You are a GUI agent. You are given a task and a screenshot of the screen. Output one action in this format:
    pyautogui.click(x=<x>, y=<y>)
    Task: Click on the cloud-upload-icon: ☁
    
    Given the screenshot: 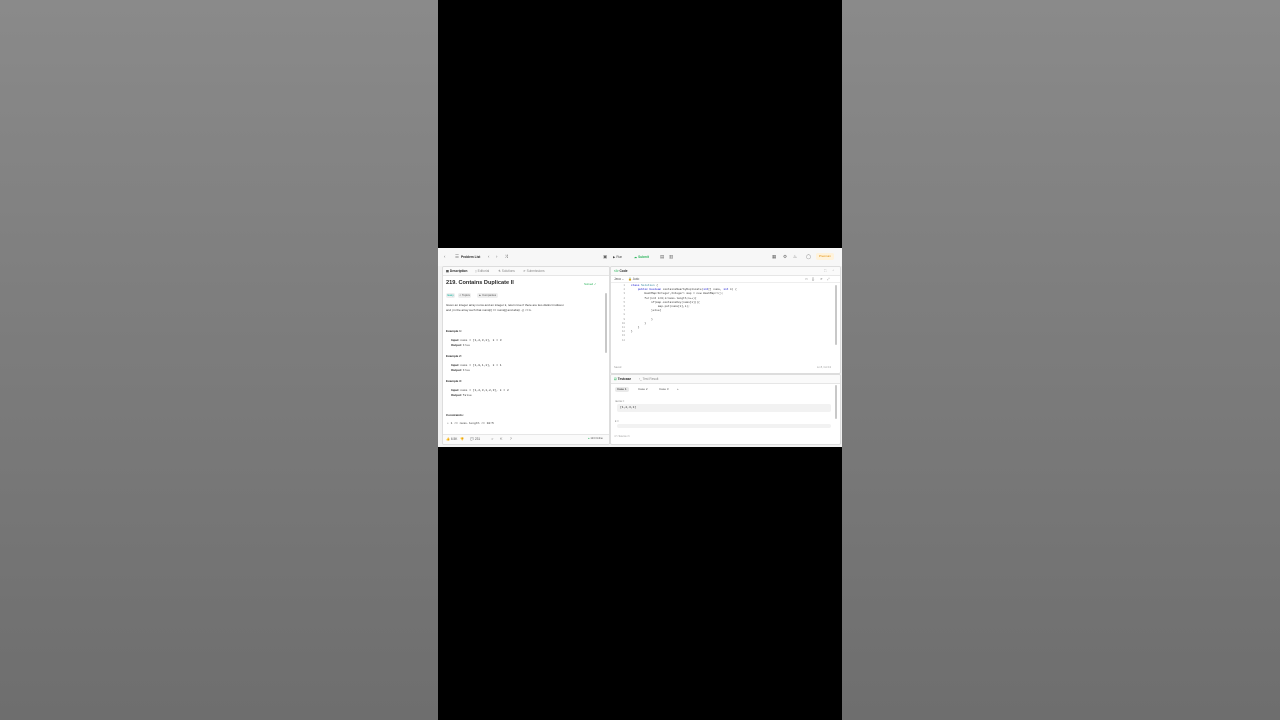 What is the action you would take?
    pyautogui.click(x=636, y=257)
    